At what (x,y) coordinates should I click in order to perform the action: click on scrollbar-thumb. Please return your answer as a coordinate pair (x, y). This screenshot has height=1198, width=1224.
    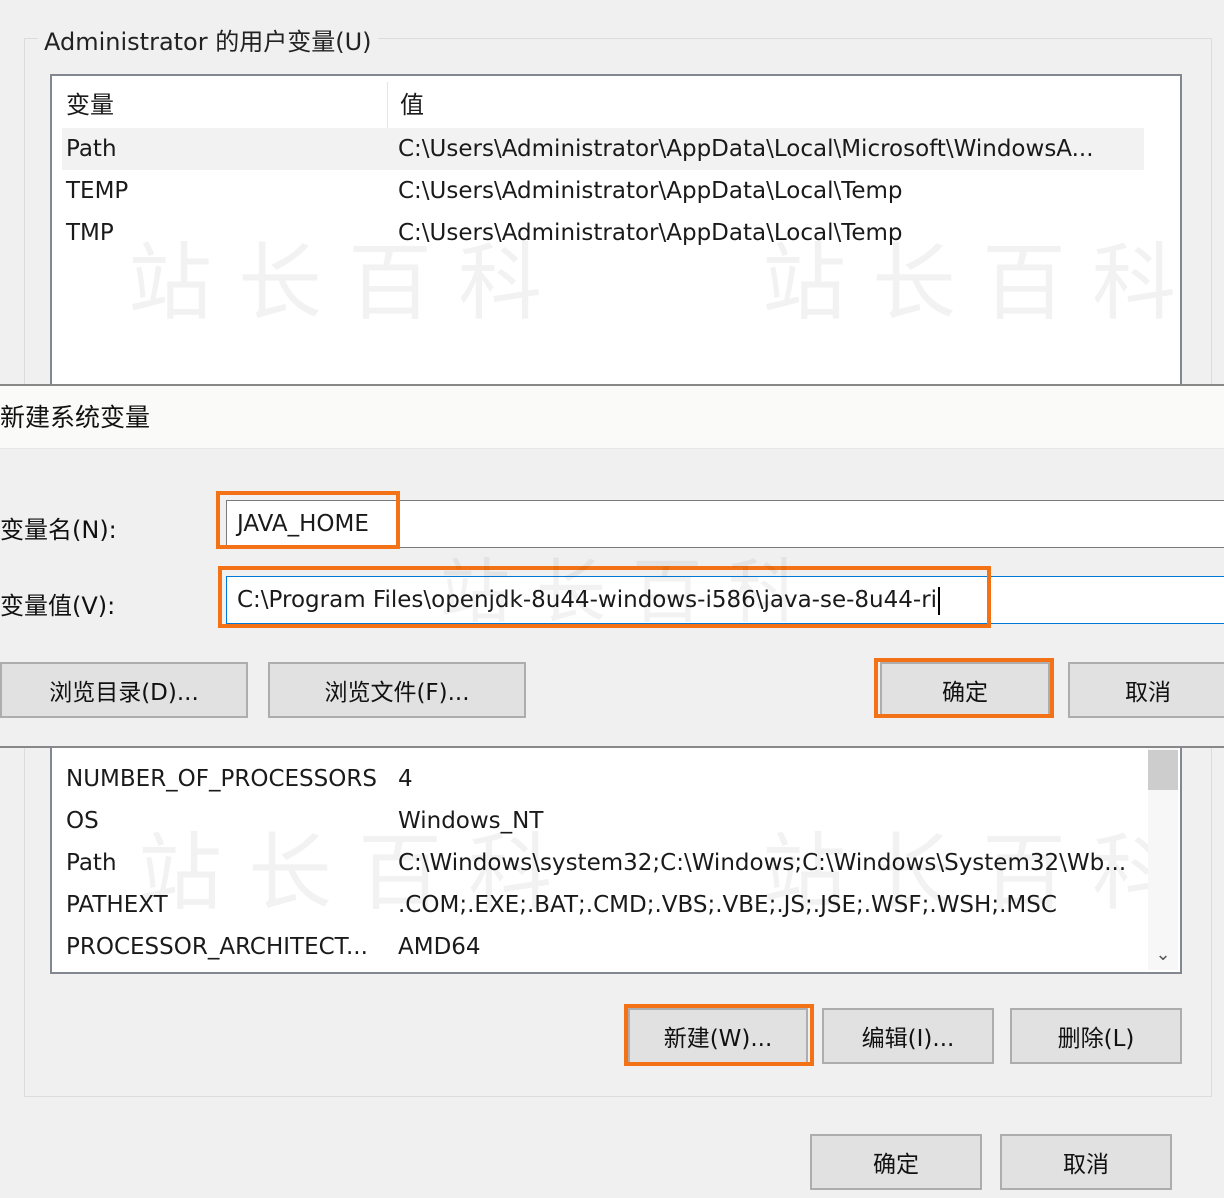
    Looking at the image, I should click on (1163, 770).